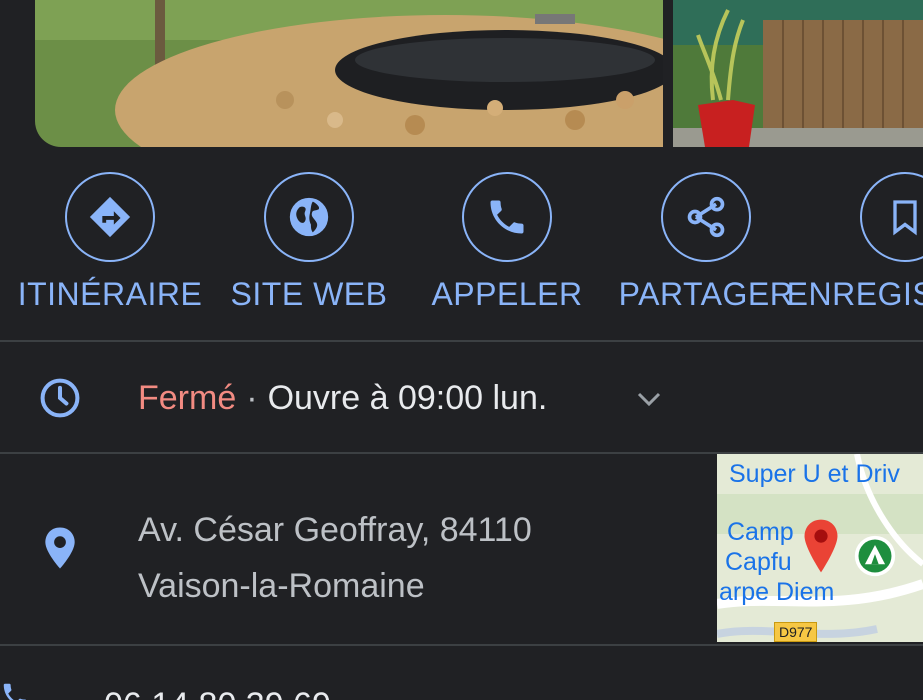 Image resolution: width=923 pixels, height=700 pixels. Describe the element at coordinates (760, 532) in the screenshot. I see `map-label: Camp` at that location.